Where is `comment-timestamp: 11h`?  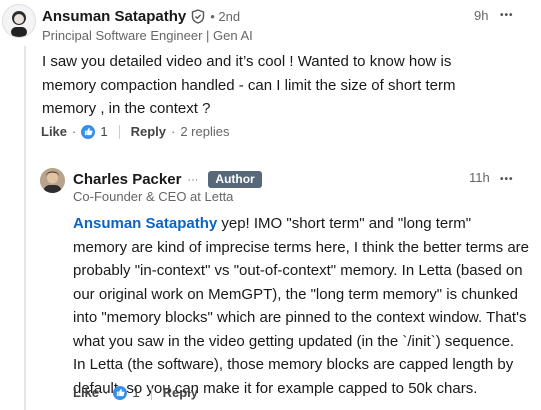
comment-timestamp: 11h is located at coordinates (479, 177).